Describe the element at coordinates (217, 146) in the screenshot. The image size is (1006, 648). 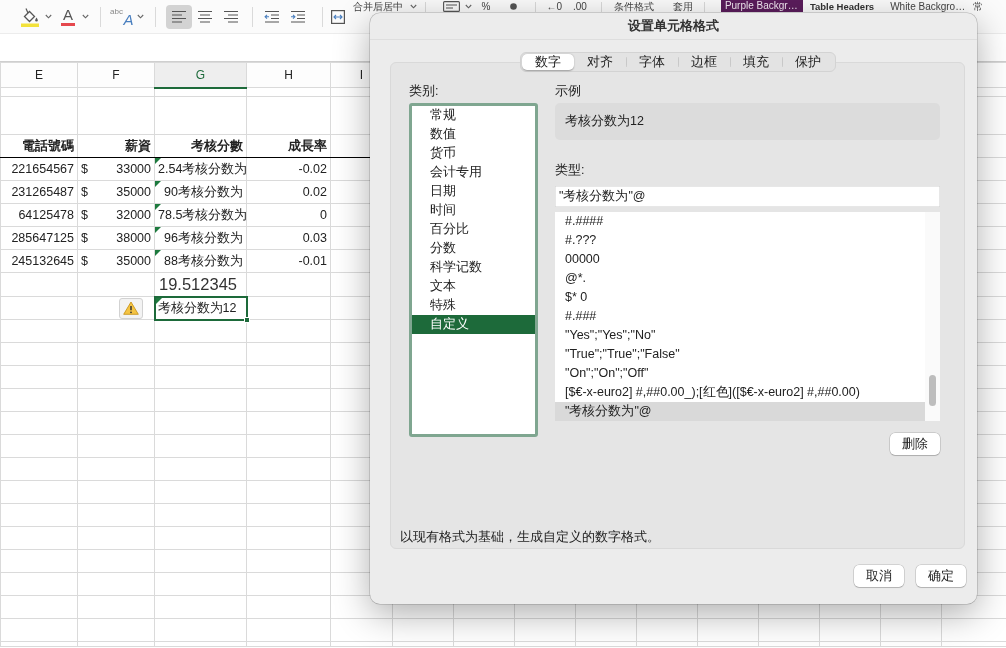
I see `table-heading: 考核分數` at that location.